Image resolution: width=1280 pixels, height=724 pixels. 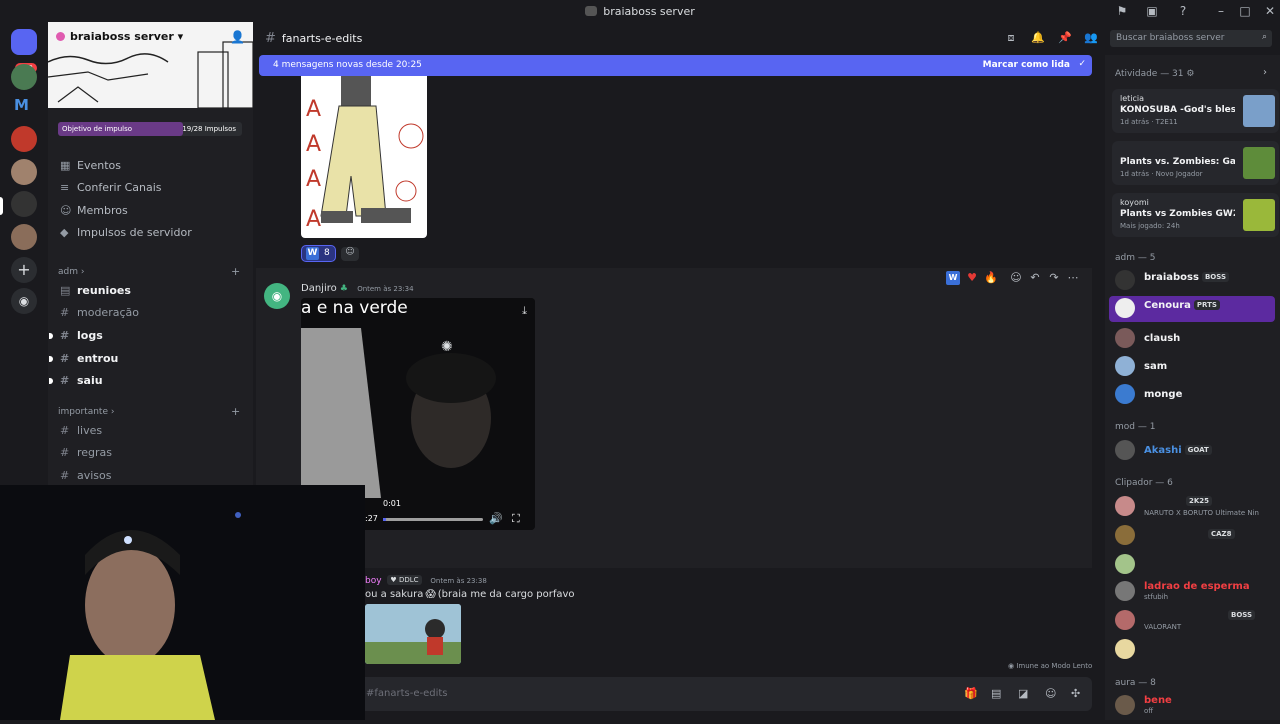 What do you see at coordinates (90, 380) in the screenshot?
I see `channel-saiu-label: saiu` at bounding box center [90, 380].